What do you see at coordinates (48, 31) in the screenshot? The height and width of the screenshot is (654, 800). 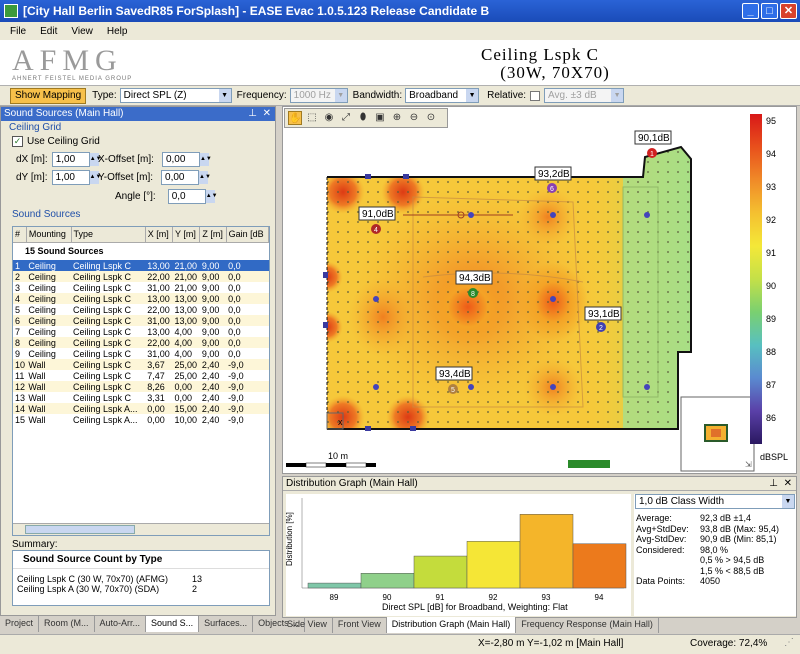 I see `menu-edit: Edit` at bounding box center [48, 31].